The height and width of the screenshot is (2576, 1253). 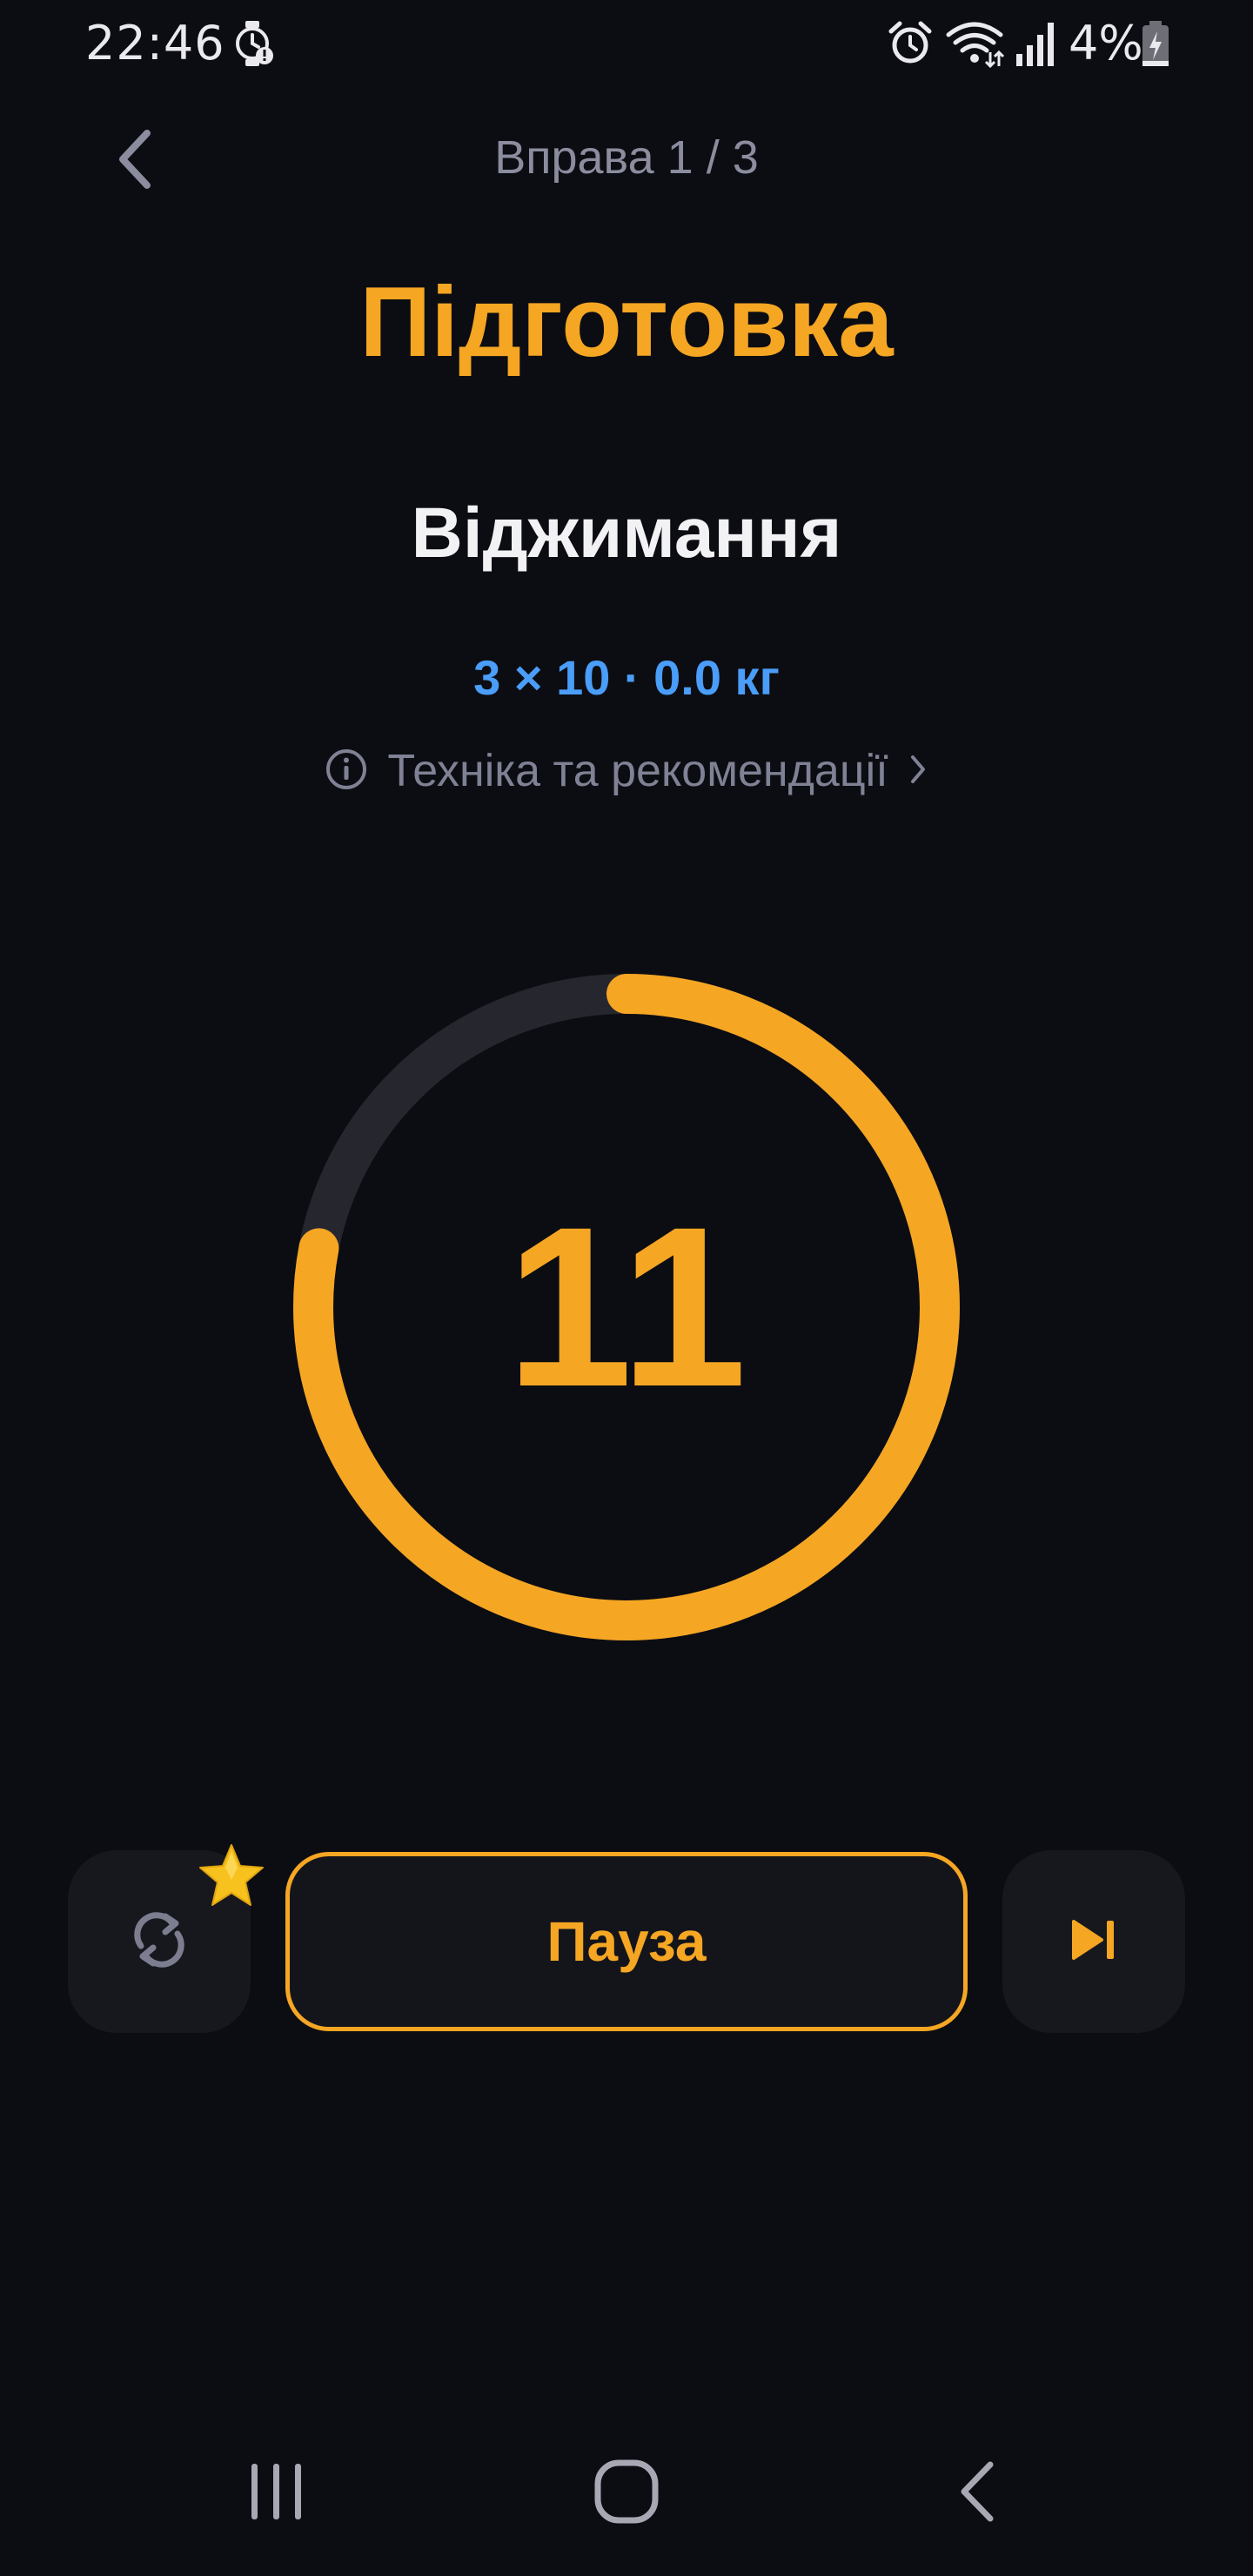 I want to click on system-nav-bar, so click(x=626, y=2506).